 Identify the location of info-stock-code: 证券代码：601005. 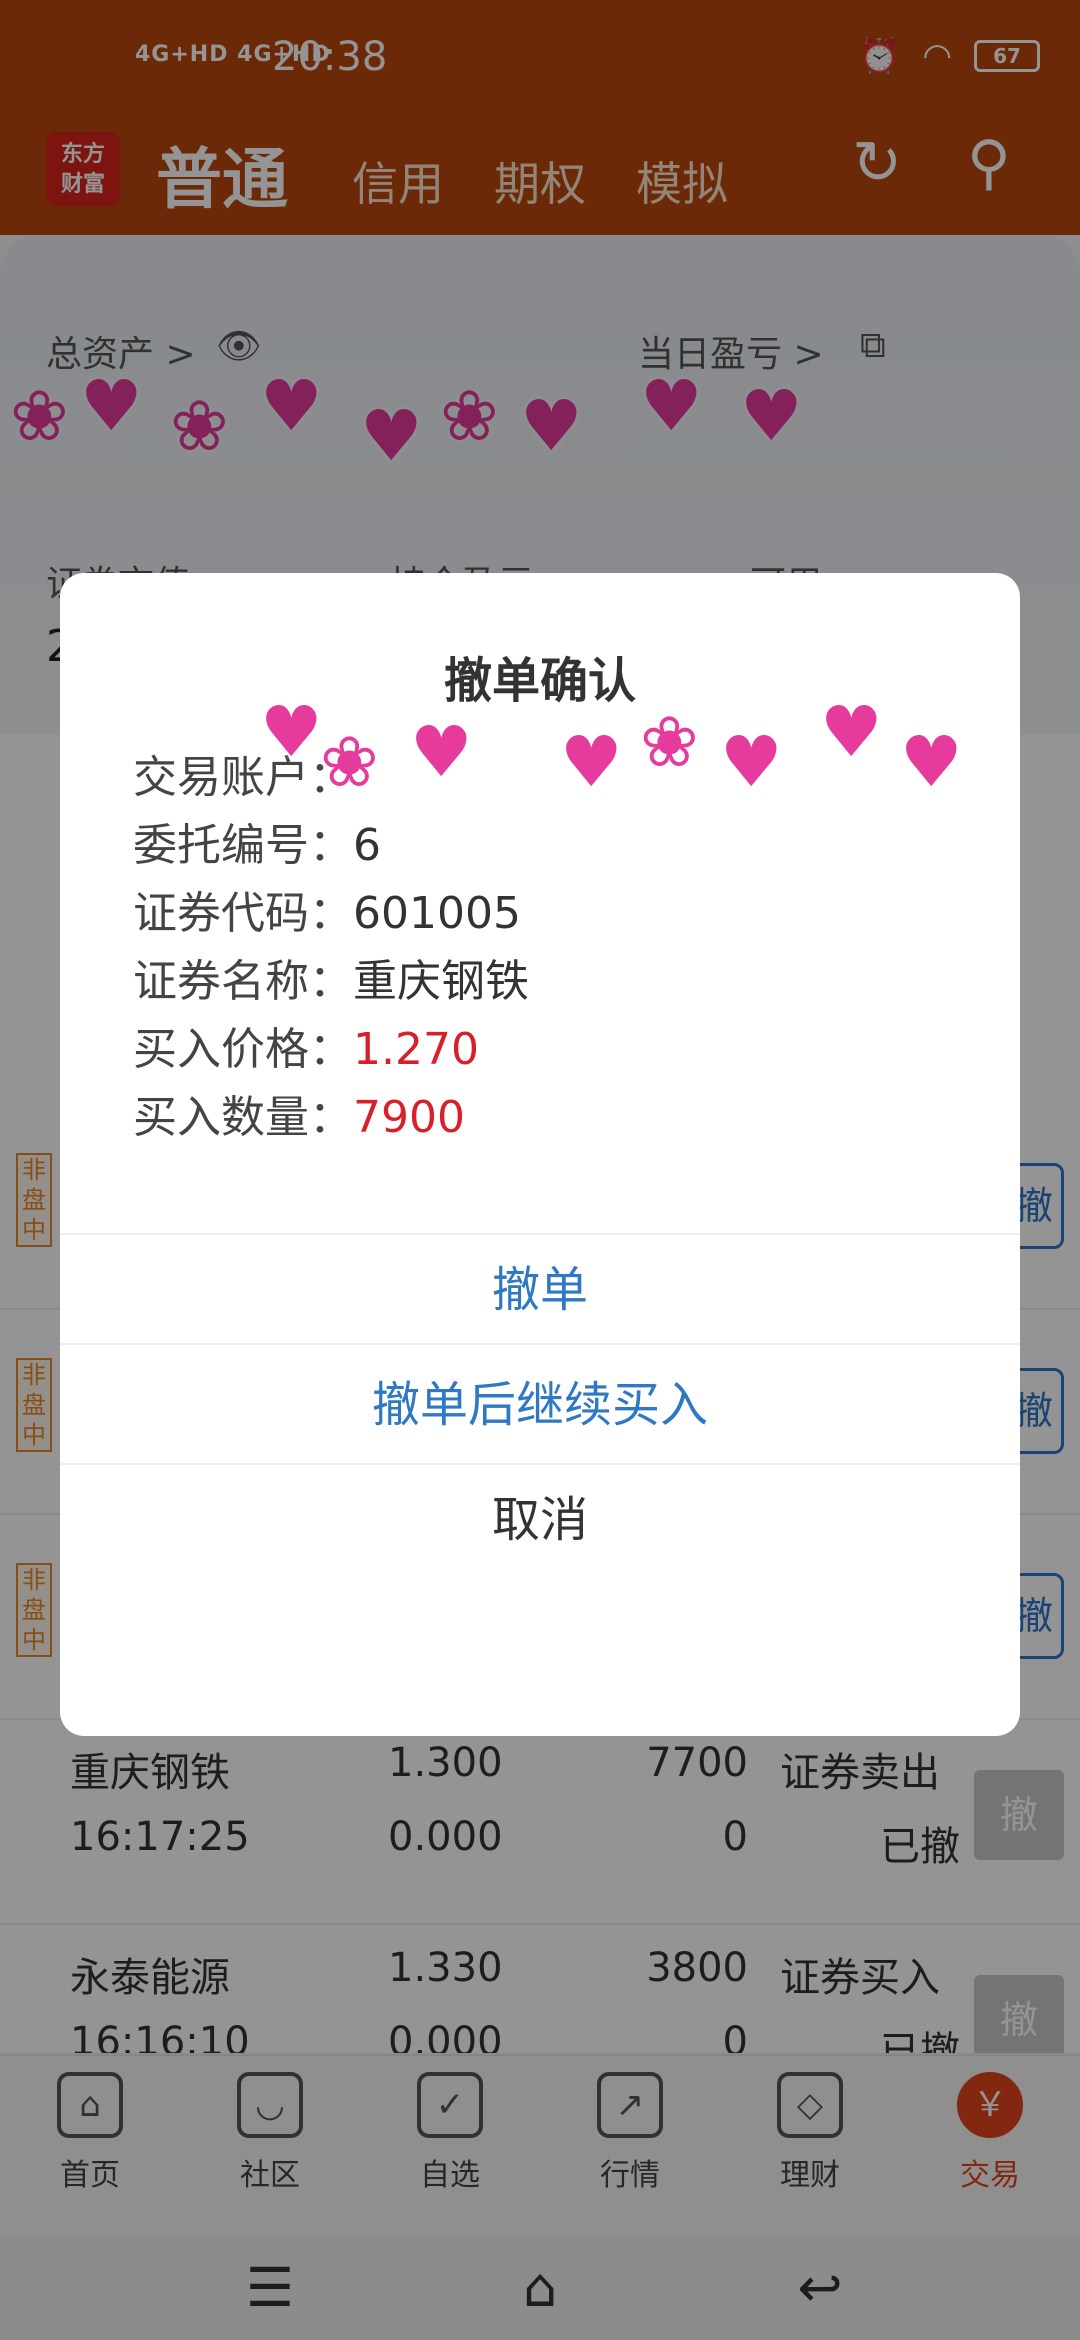
(327, 909).